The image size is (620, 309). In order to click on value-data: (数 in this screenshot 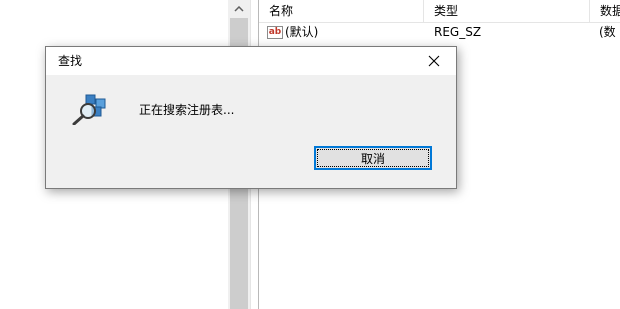, I will do `click(607, 32)`.